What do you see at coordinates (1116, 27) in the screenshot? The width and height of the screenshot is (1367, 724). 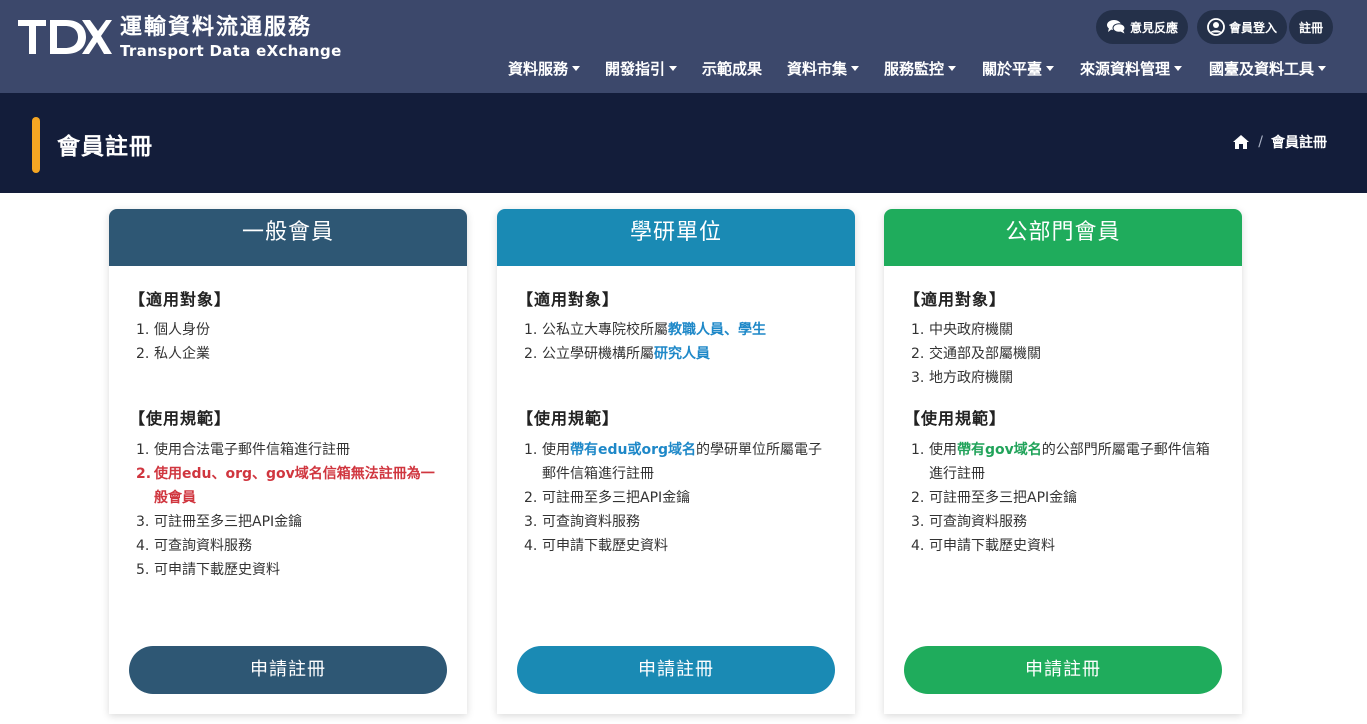 I see `chat-icon` at bounding box center [1116, 27].